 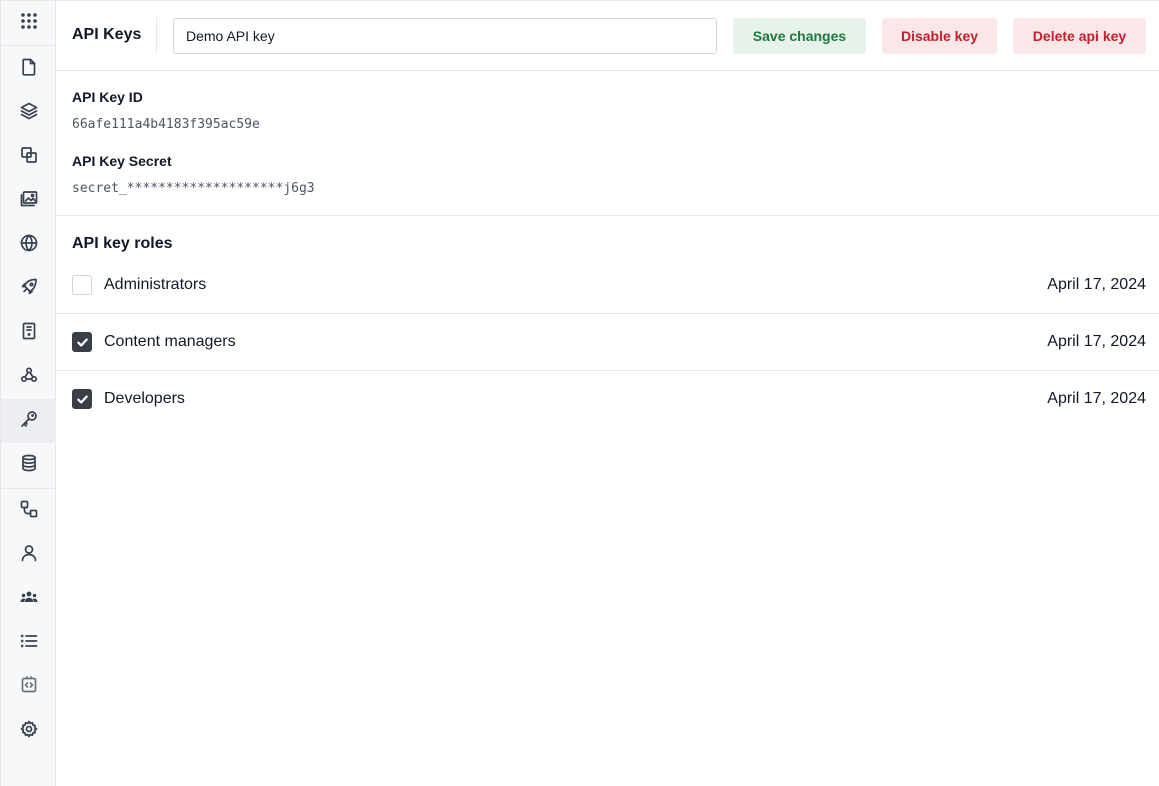 I want to click on sidebar-item-locales, so click(x=28, y=245).